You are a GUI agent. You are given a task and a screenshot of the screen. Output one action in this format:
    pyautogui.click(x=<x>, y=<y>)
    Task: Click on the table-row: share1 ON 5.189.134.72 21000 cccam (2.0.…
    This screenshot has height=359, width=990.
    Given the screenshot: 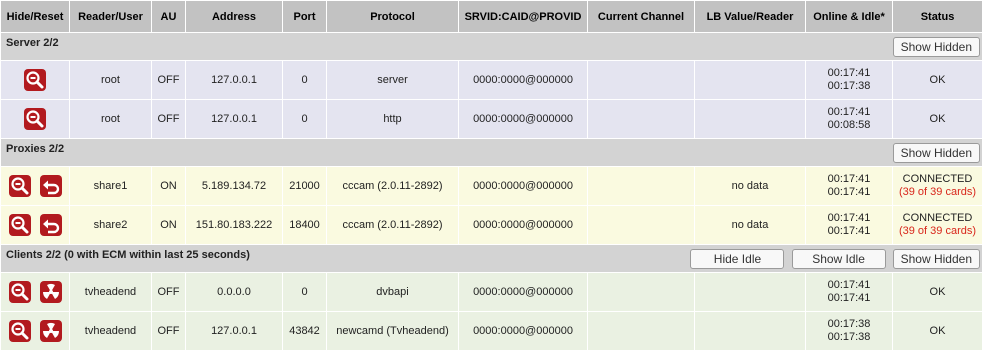 What is the action you would take?
    pyautogui.click(x=491, y=186)
    